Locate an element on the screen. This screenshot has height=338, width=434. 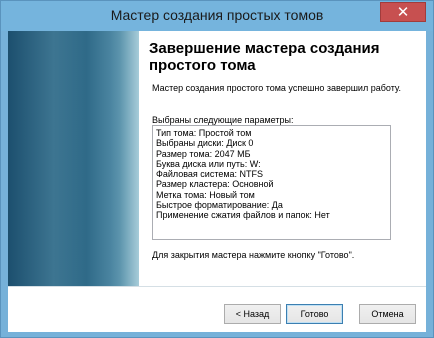
param-line: Размер кластера: Основной is located at coordinates (215, 184).